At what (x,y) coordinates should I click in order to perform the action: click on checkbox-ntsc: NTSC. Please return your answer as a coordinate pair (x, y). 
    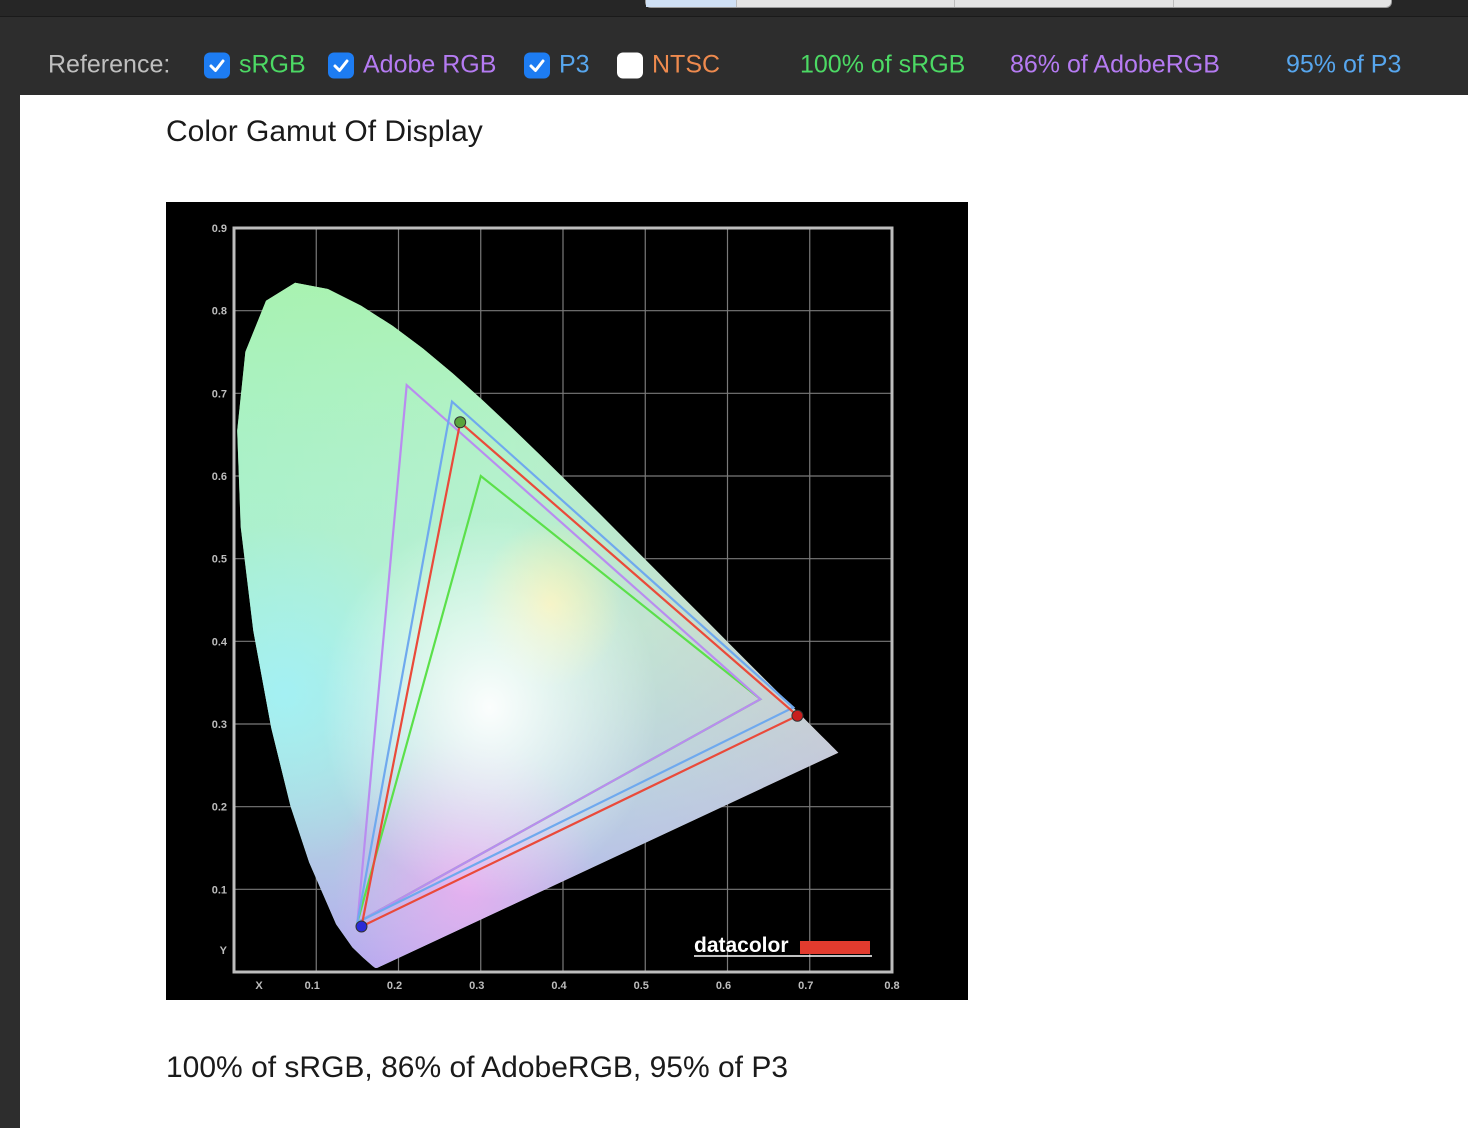
    Looking at the image, I should click on (668, 65).